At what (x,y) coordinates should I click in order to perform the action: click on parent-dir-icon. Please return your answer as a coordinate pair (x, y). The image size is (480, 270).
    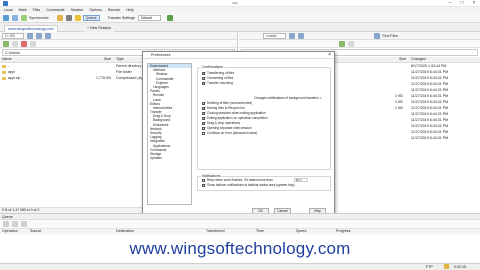
    Looking at the image, I should click on (29, 35).